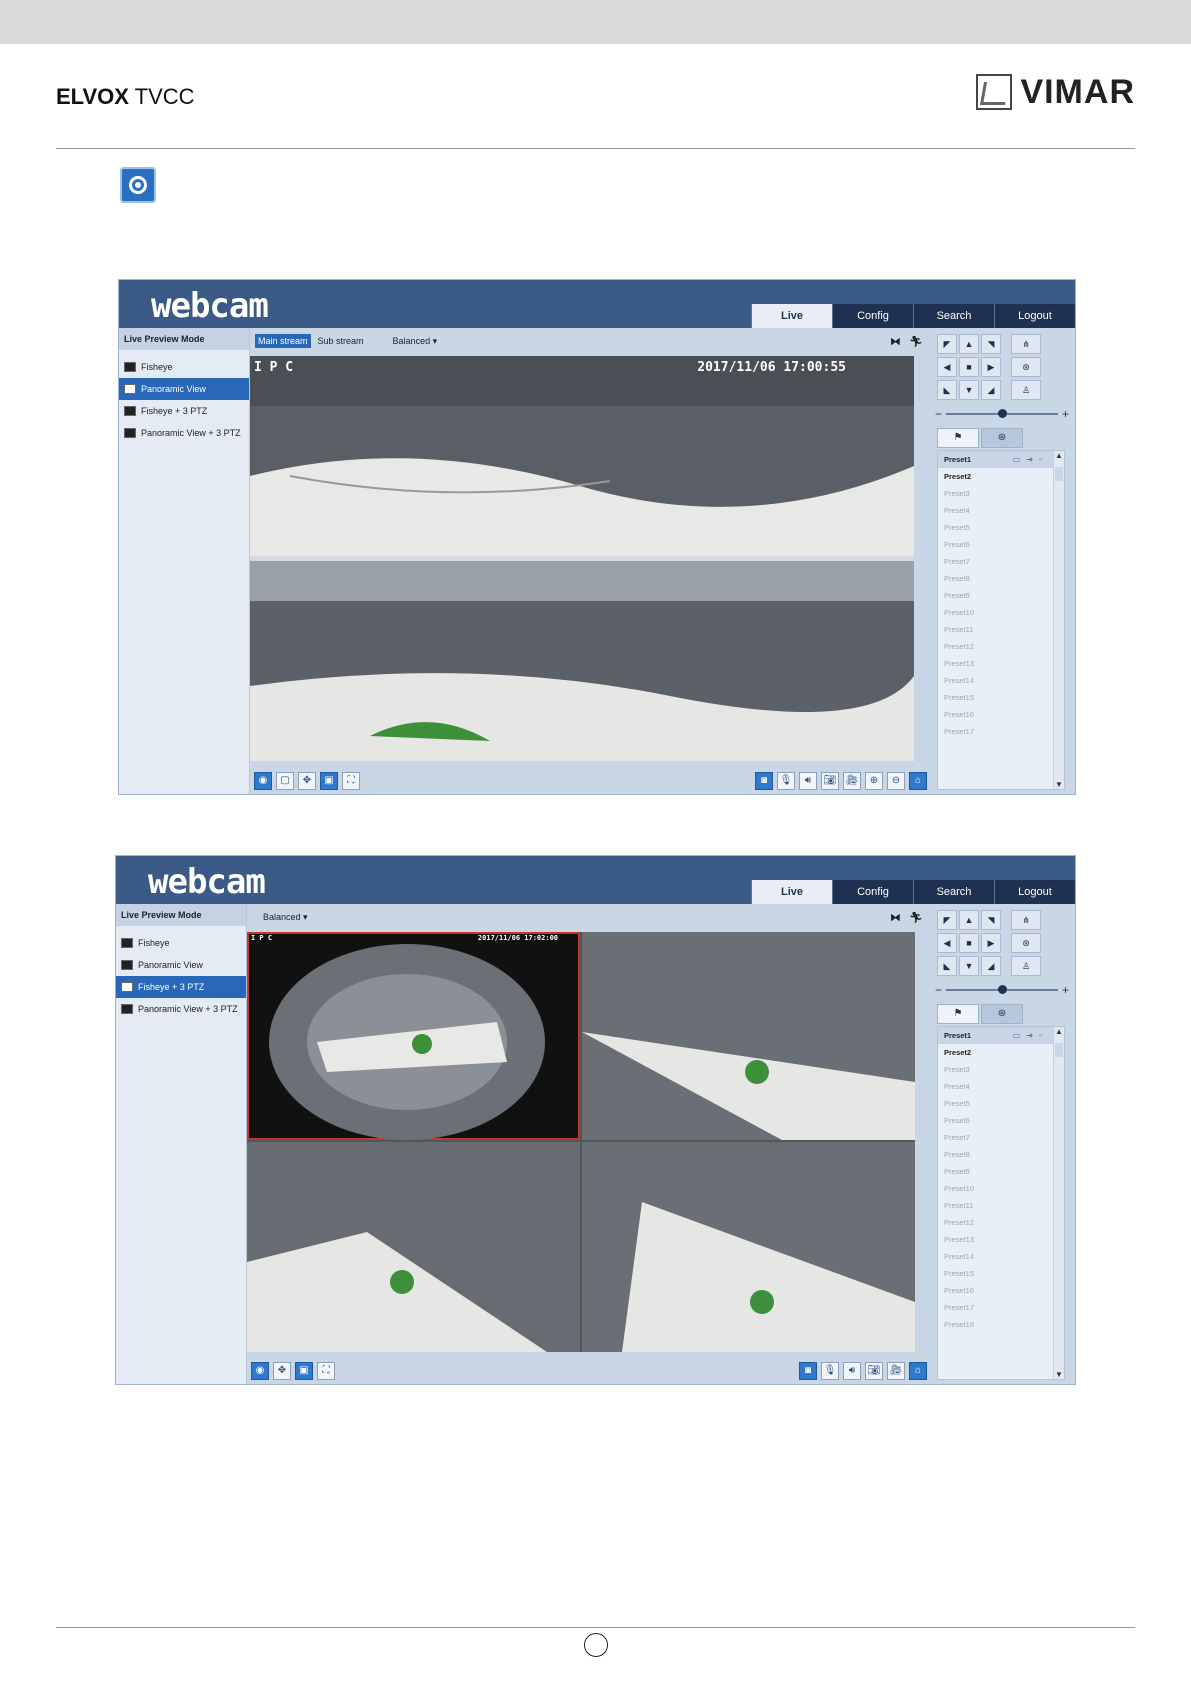 The width and height of the screenshot is (1191, 1684). Describe the element at coordinates (283, 341) in the screenshot. I see `main-stream-button: Main stream` at that location.